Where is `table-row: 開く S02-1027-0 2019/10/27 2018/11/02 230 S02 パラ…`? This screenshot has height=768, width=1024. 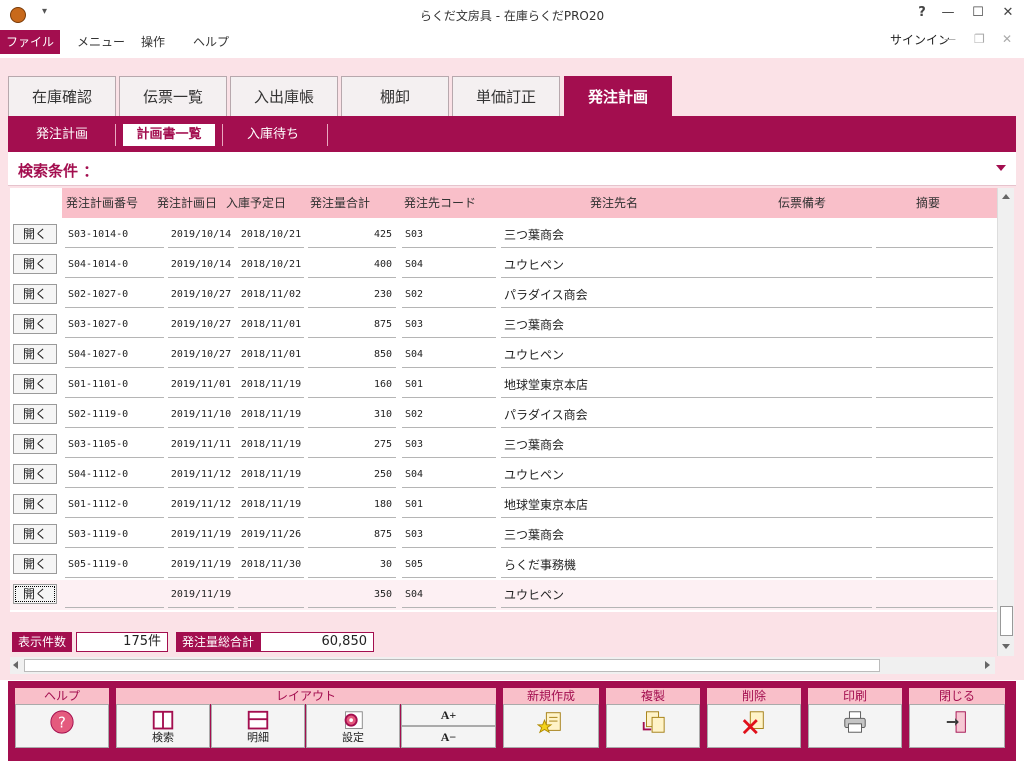 table-row: 開く S02-1027-0 2019/10/27 2018/11/02 230 S02 パラ… is located at coordinates (503, 295).